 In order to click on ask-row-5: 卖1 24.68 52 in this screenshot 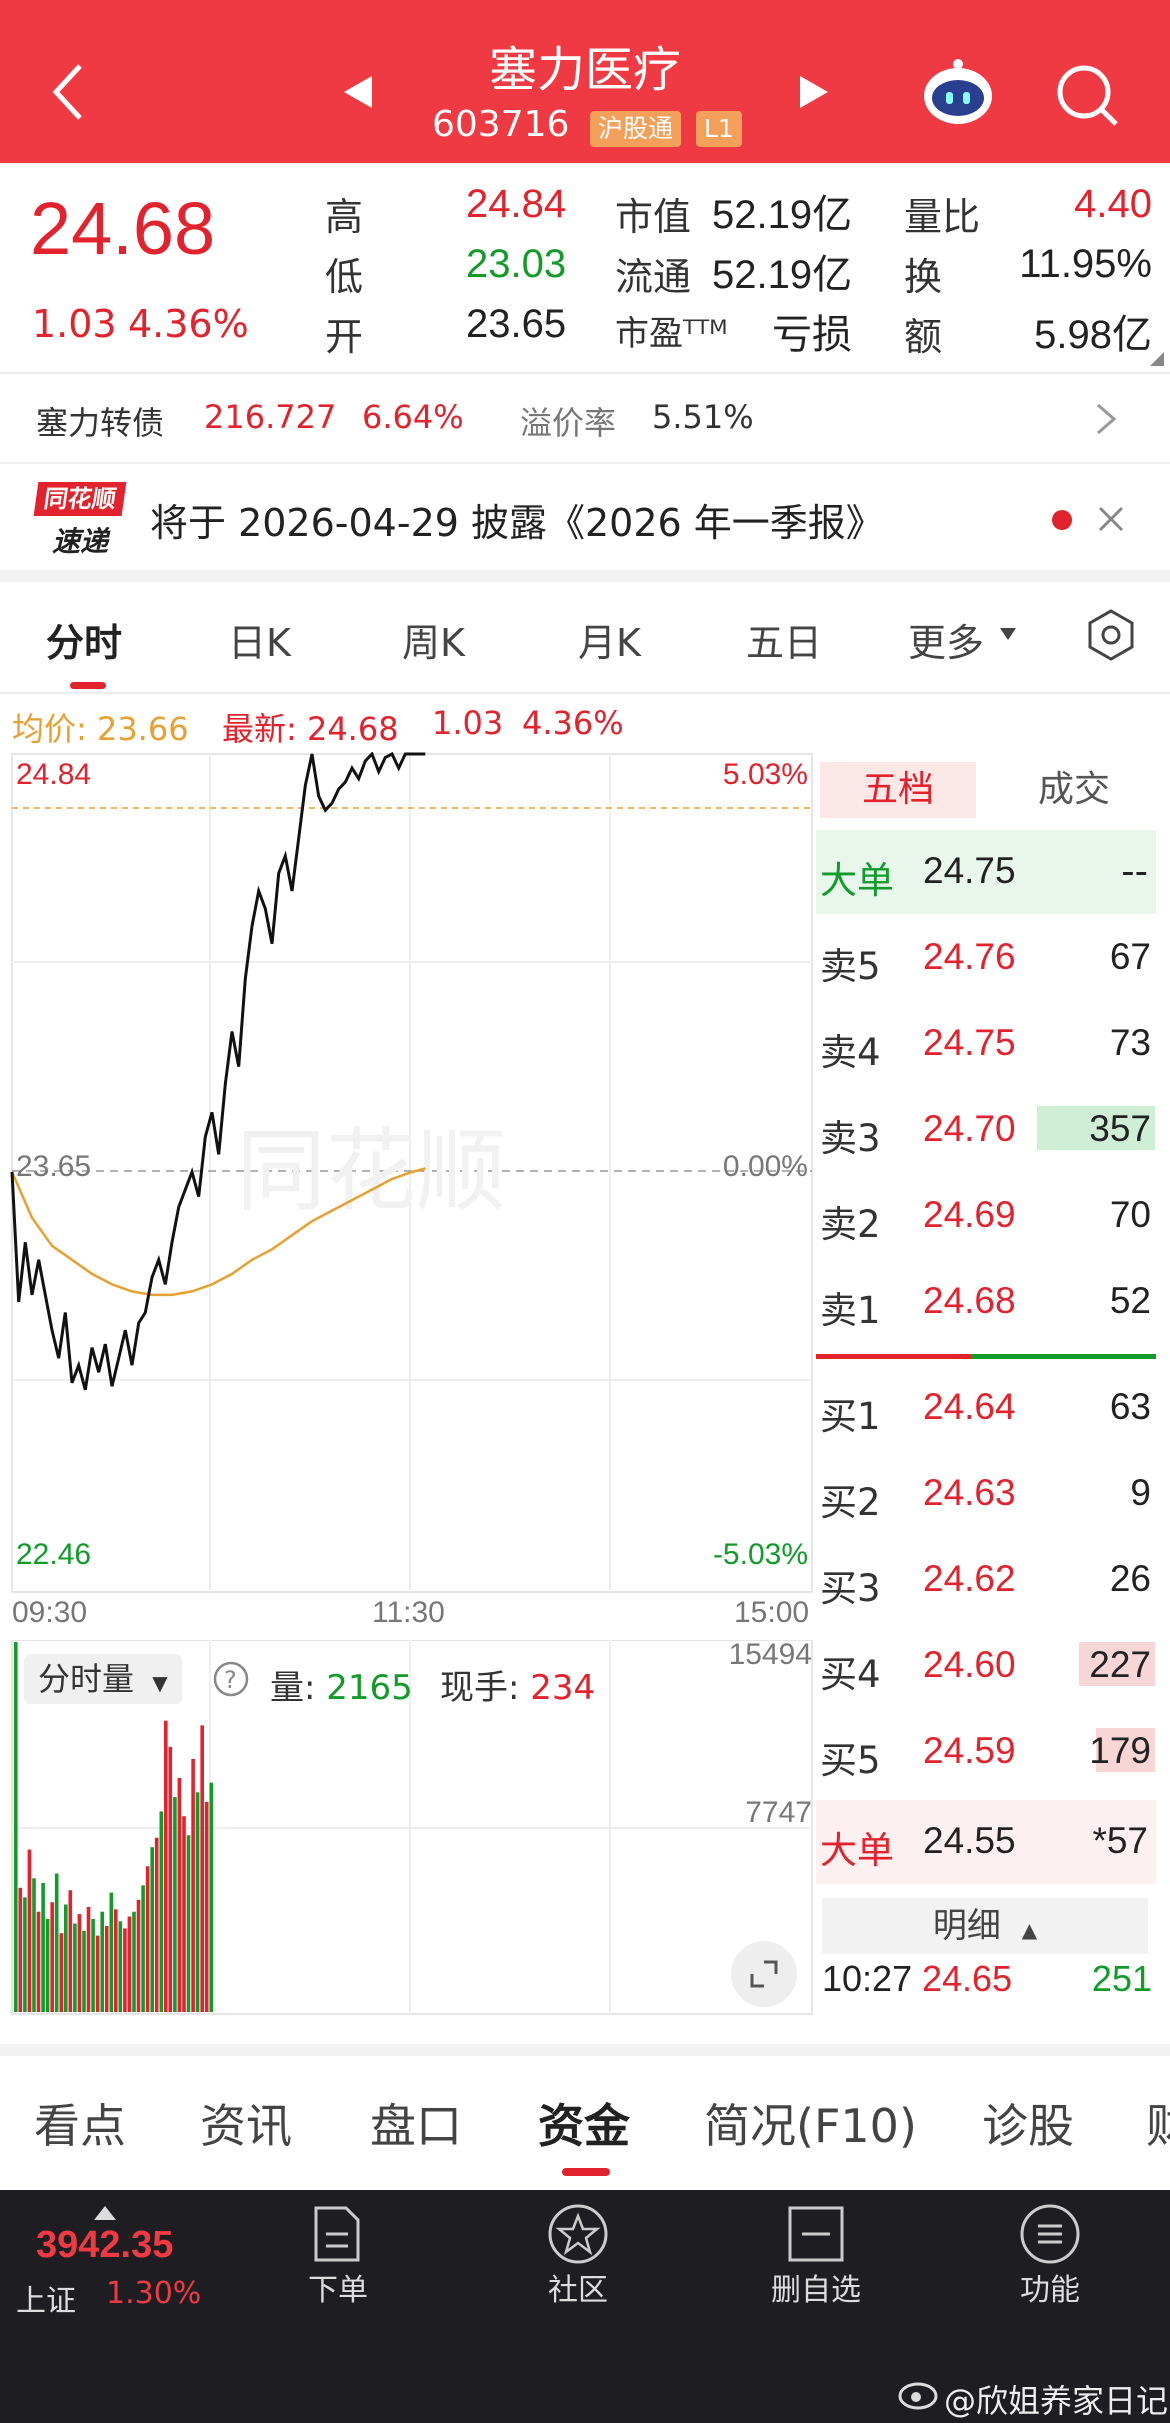, I will do `click(987, 1302)`.